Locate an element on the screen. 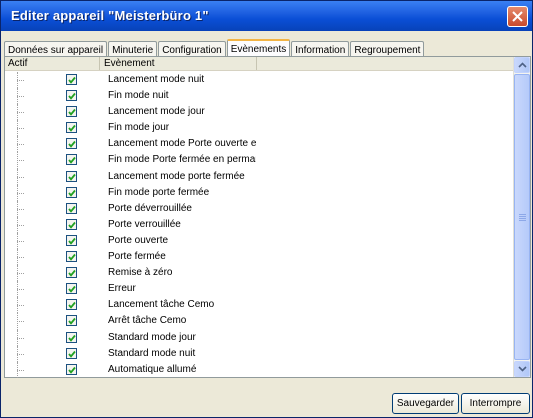 This screenshot has width=533, height=418. scroll-thumb is located at coordinates (522, 217).